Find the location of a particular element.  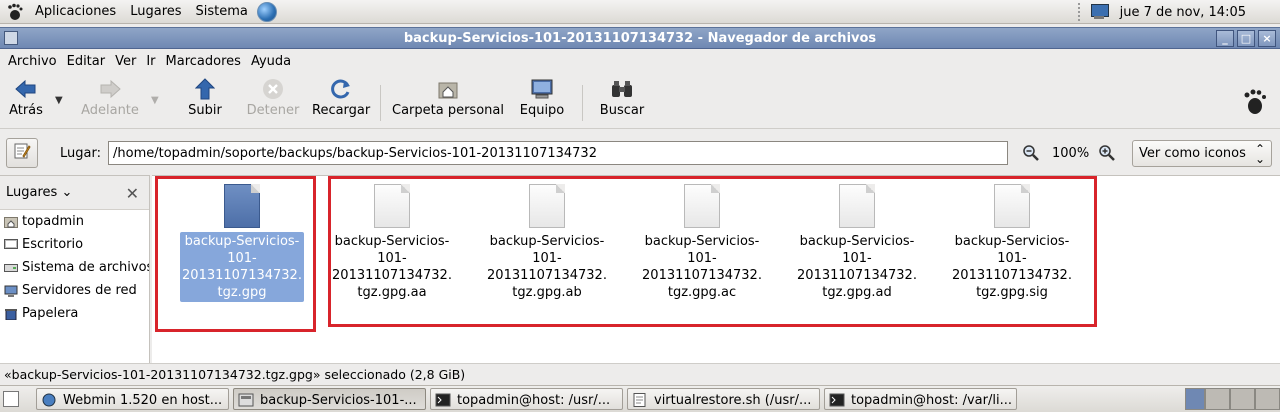

sidebar-item-label: topadmin is located at coordinates (53, 221).